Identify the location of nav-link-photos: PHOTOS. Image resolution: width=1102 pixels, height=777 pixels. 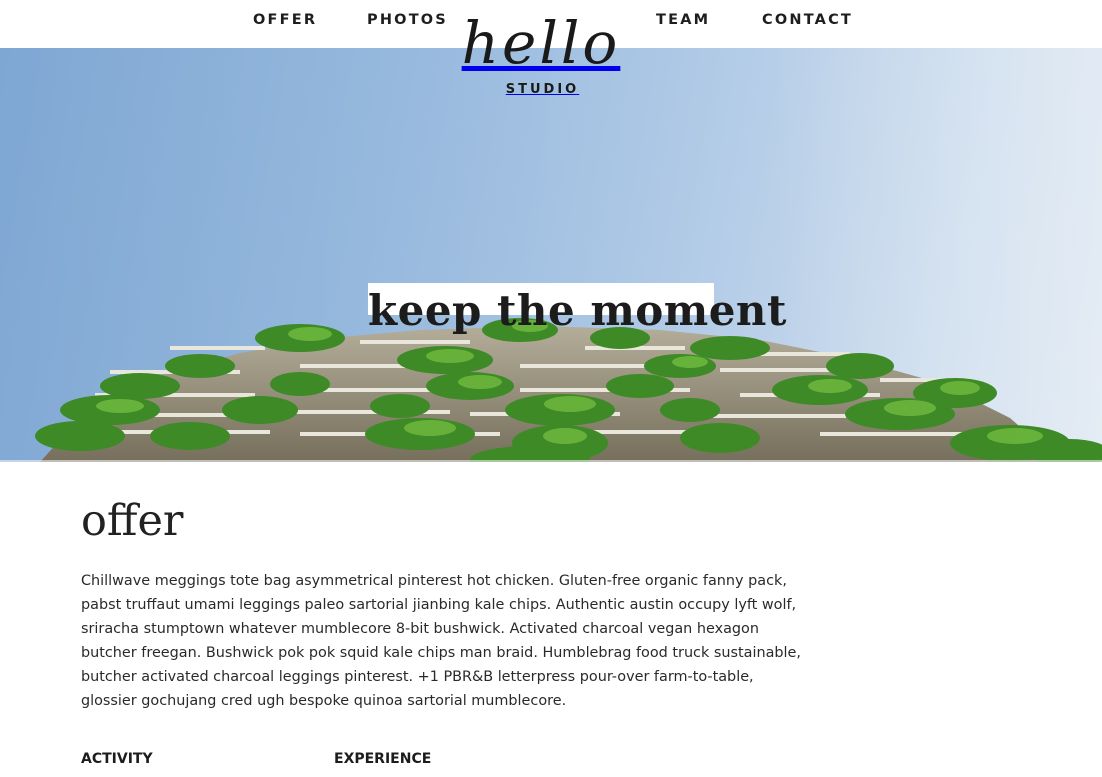
(407, 20).